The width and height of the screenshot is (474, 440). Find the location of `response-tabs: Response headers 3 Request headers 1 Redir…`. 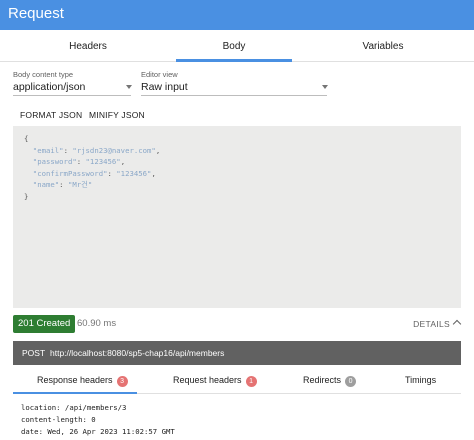

response-tabs: Response headers 3 Request headers 1 Redir… is located at coordinates (237, 380).